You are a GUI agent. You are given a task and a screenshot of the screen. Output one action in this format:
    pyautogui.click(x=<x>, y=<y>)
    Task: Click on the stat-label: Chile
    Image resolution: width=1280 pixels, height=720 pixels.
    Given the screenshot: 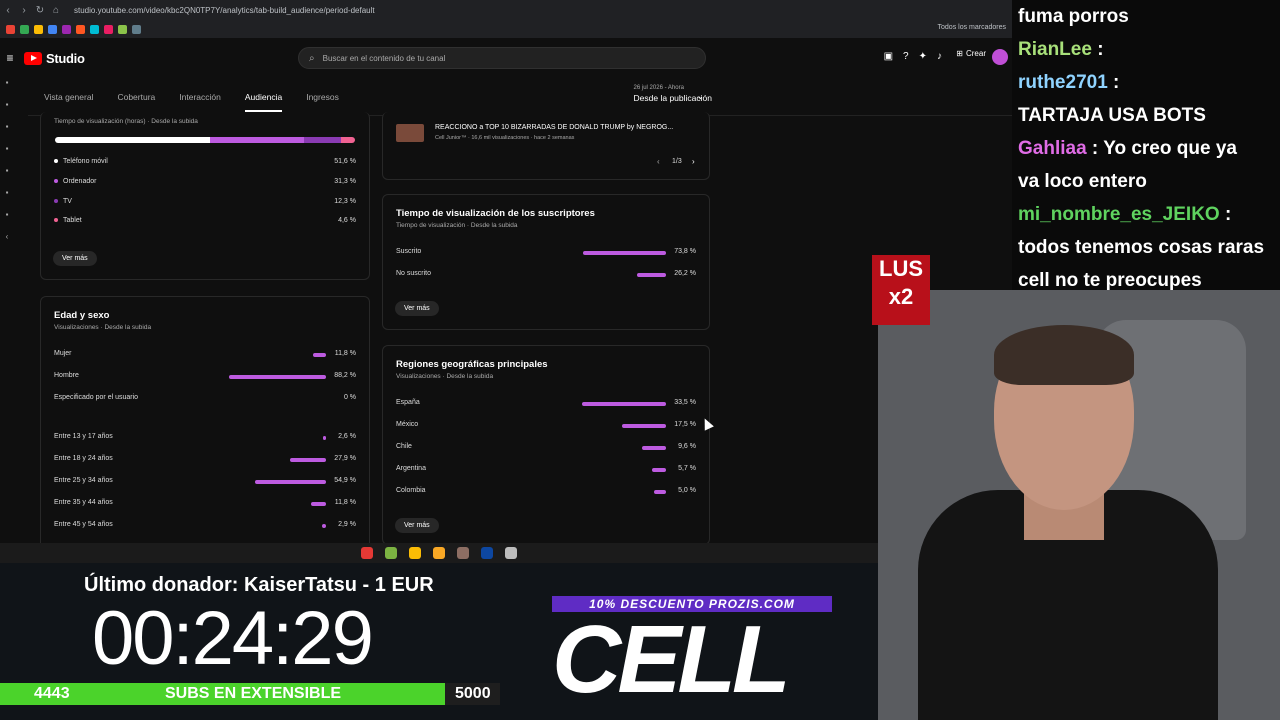 What is the action you would take?
    pyautogui.click(x=404, y=446)
    